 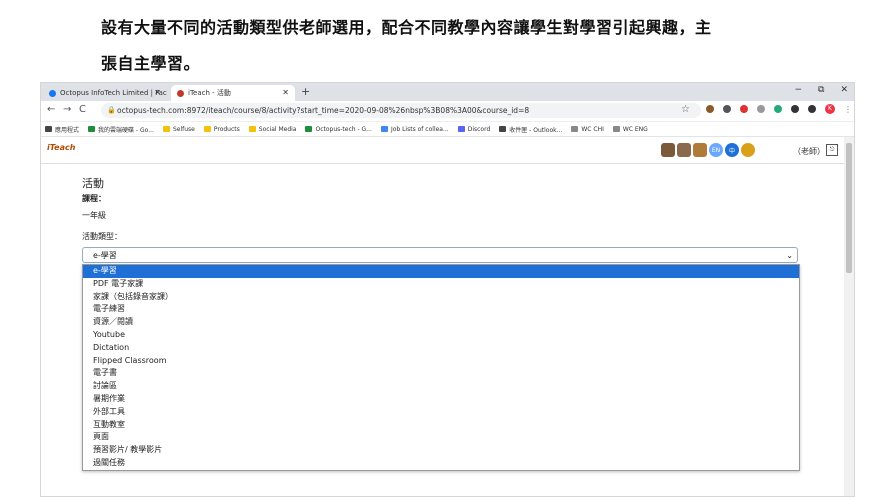 What do you see at coordinates (440, 255) in the screenshot?
I see `activity-type-select: e-學習 ⌄` at bounding box center [440, 255].